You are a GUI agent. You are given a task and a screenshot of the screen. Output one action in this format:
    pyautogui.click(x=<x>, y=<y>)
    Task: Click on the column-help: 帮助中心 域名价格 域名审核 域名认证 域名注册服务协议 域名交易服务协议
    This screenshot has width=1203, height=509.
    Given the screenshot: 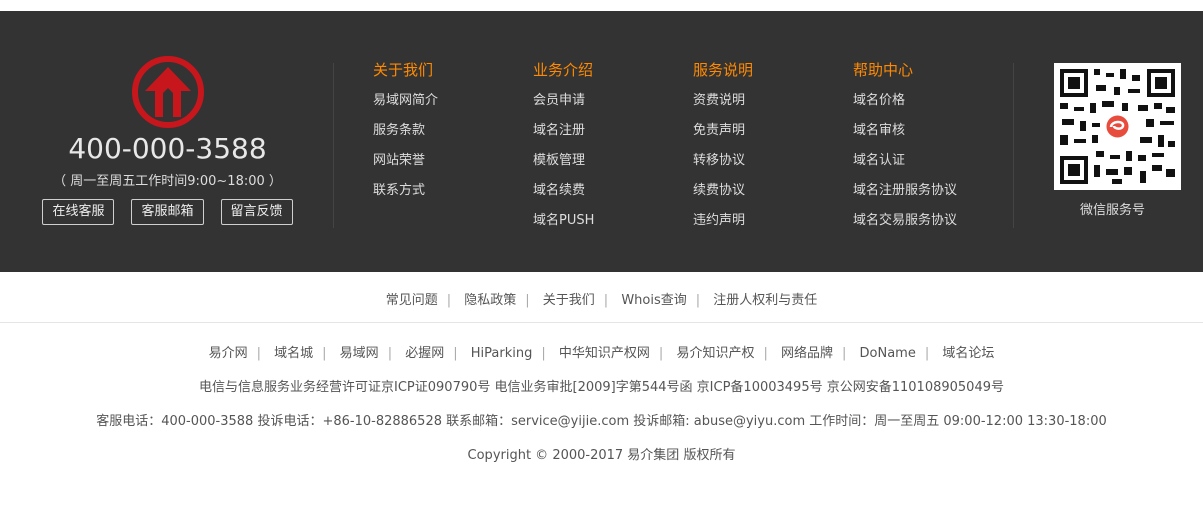 What is the action you would take?
    pyautogui.click(x=905, y=148)
    